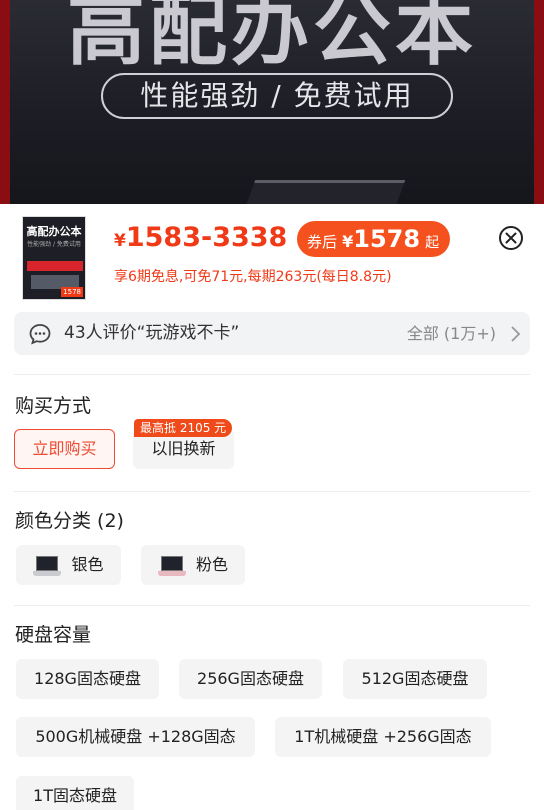 The height and width of the screenshot is (810, 544). Describe the element at coordinates (432, 243) in the screenshot. I see `coupon-suffix: 起` at that location.